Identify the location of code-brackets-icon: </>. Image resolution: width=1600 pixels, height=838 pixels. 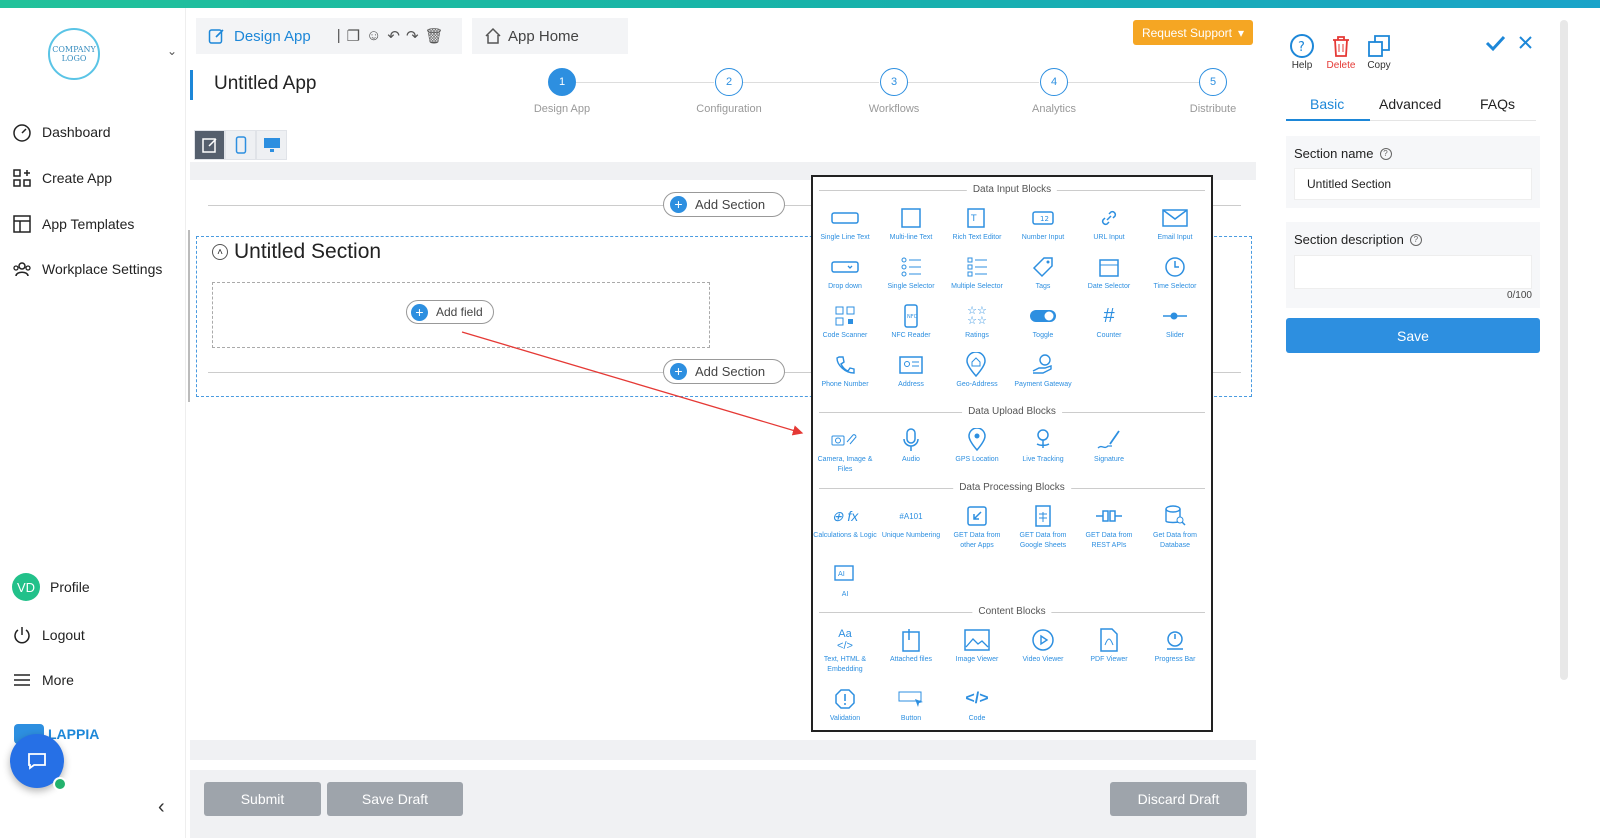
(977, 698).